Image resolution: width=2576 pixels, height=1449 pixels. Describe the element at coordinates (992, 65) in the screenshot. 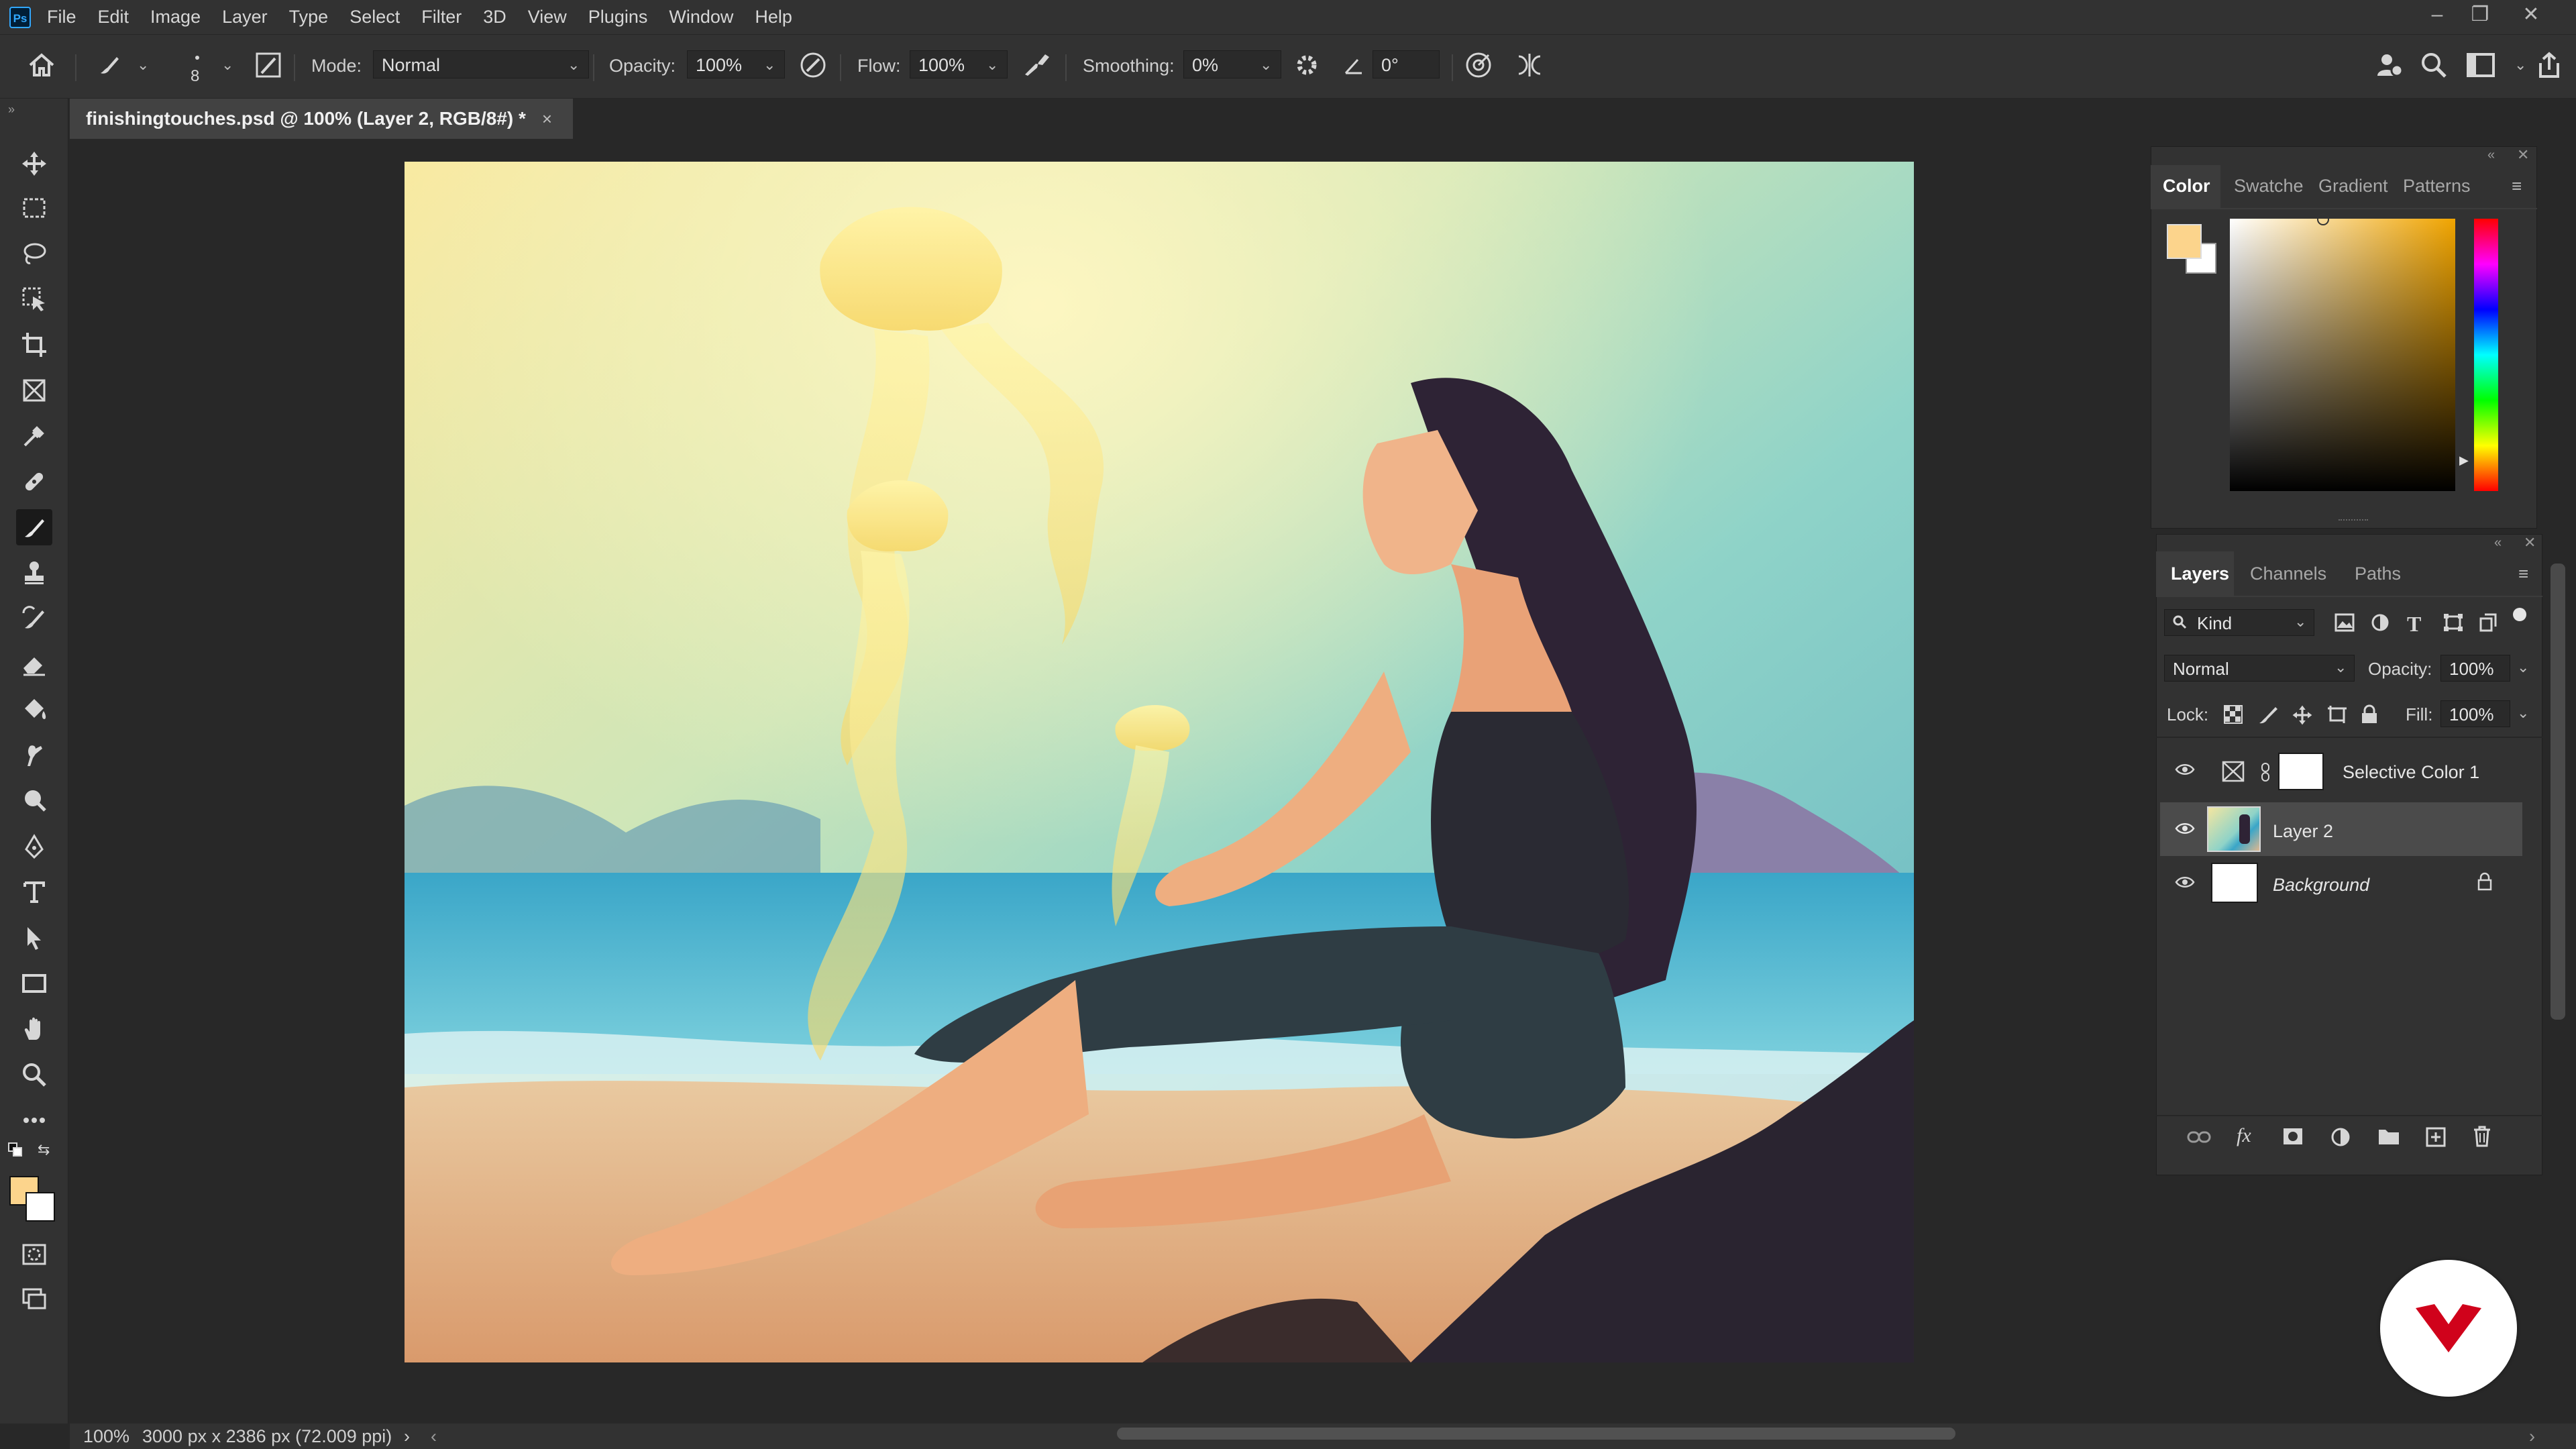

I see `flow-chevron-icon: ⌄` at that location.